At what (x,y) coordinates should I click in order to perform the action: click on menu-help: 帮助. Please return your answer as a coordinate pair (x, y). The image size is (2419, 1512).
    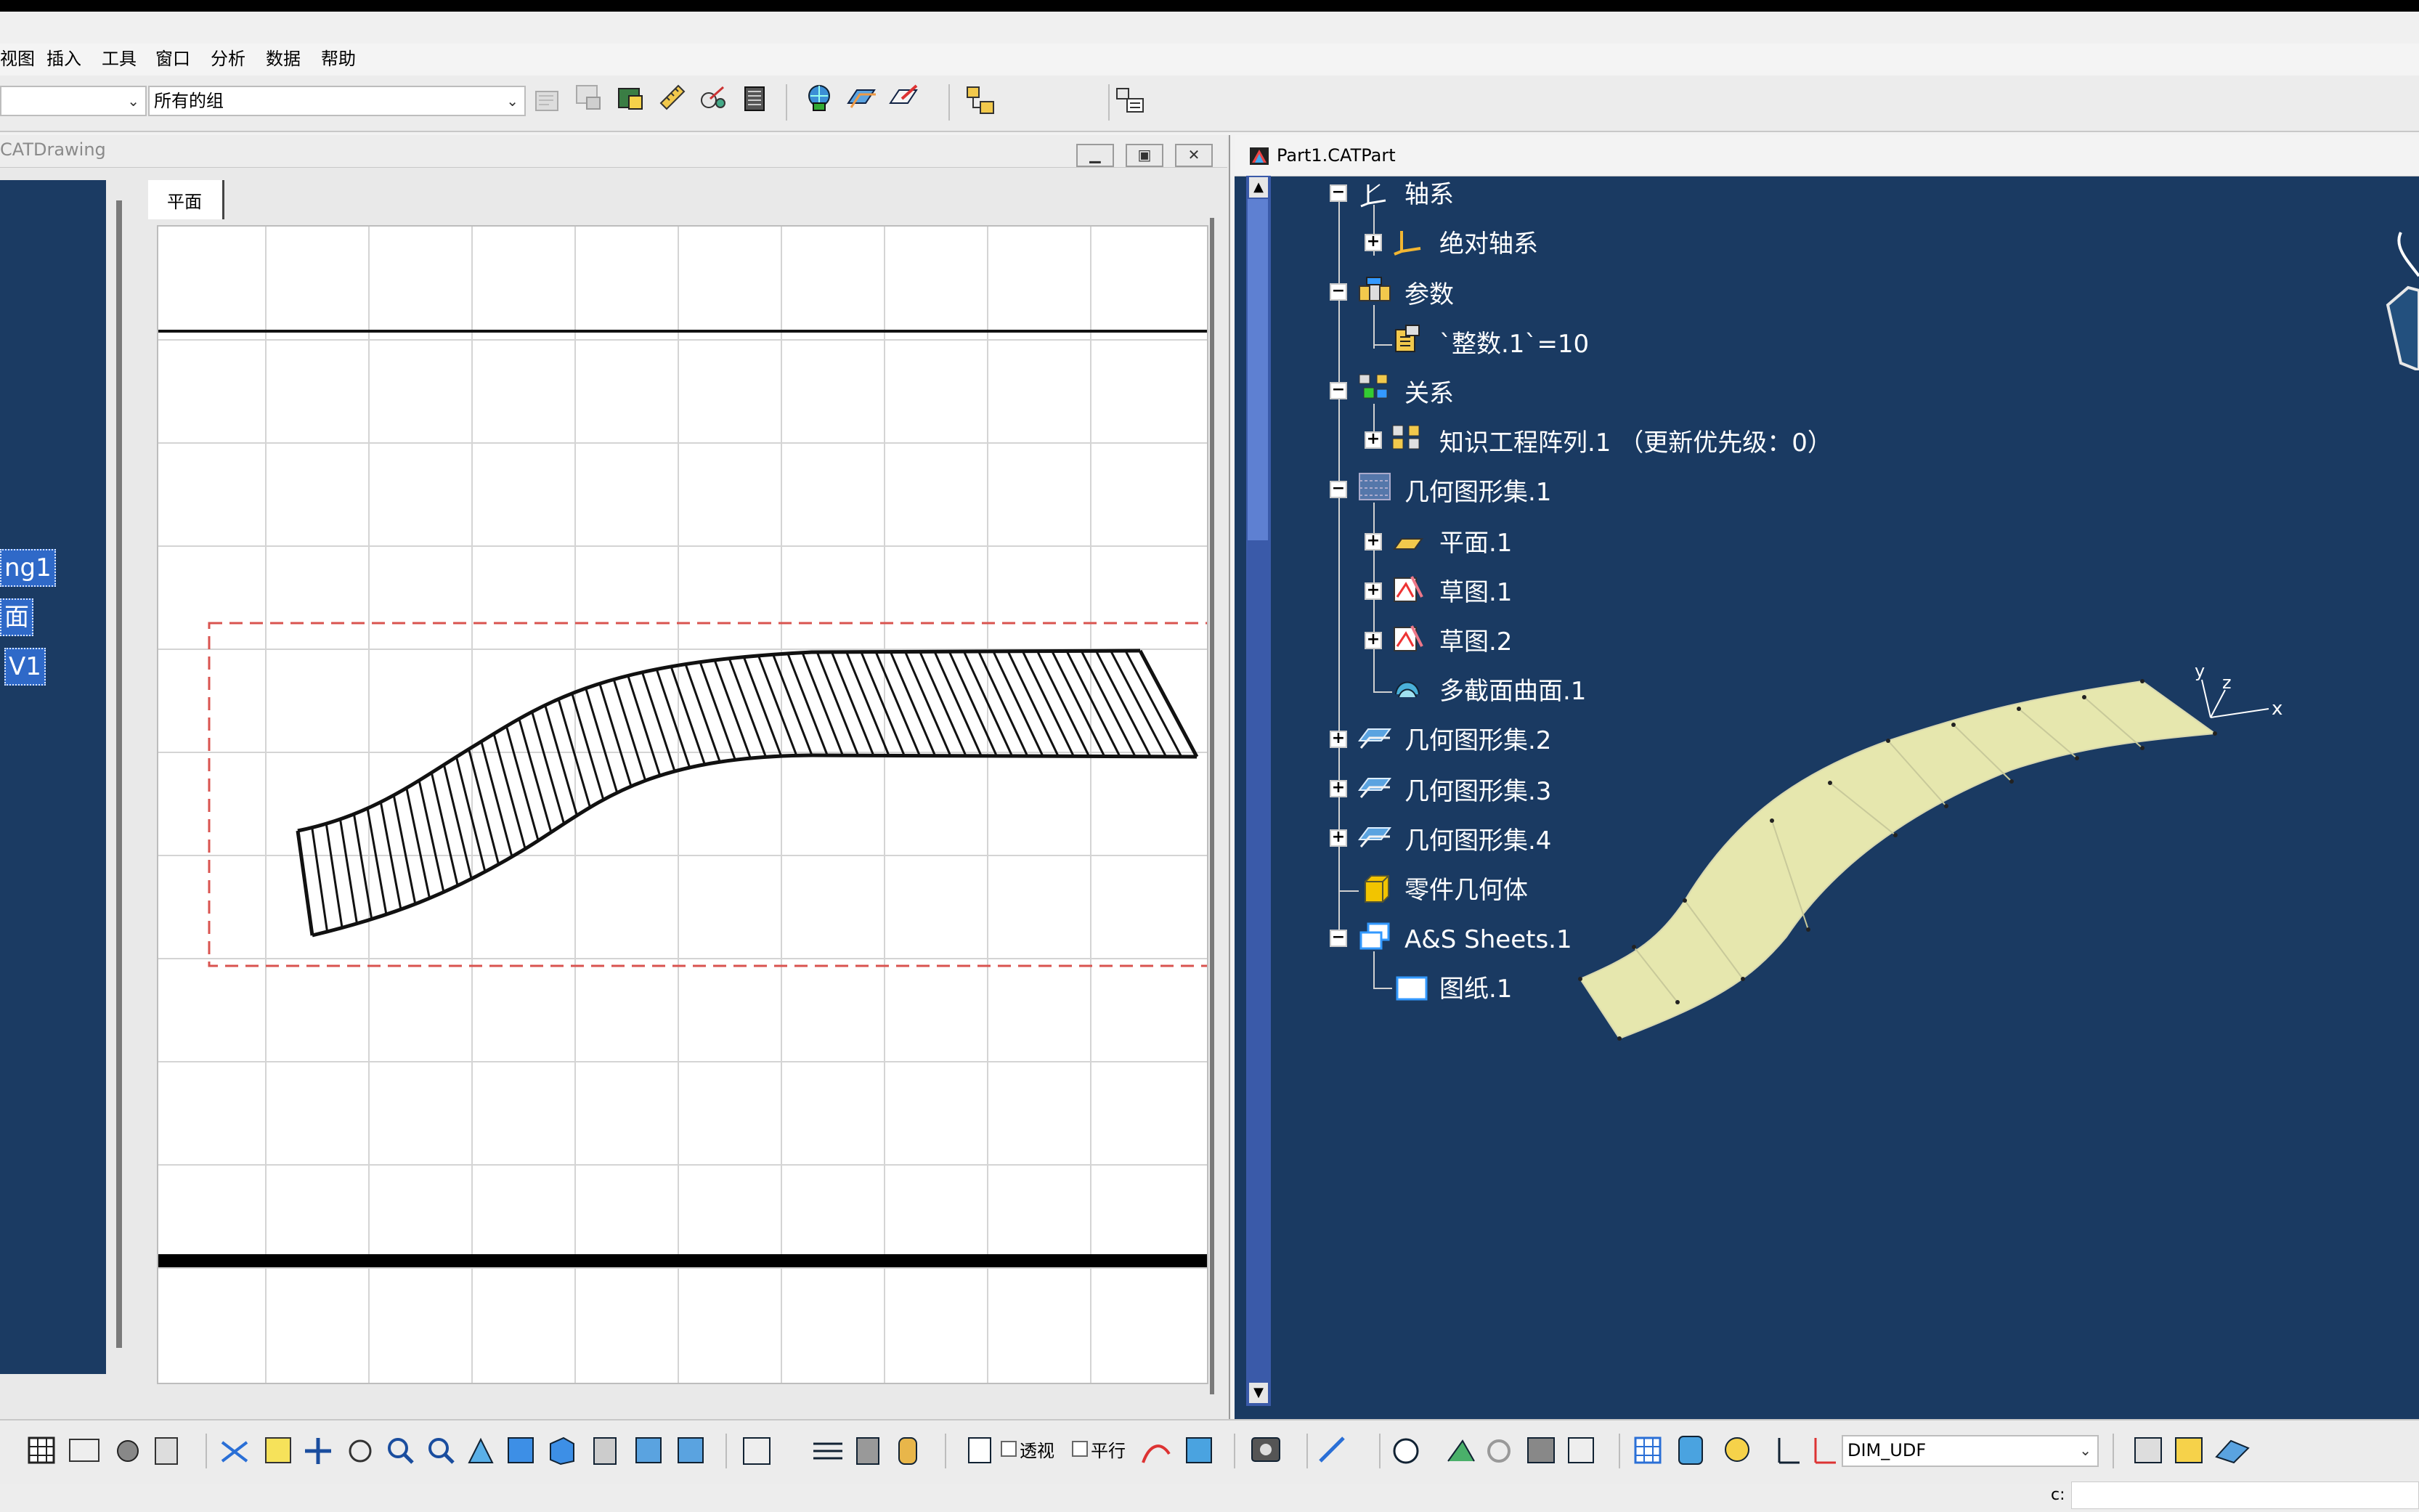
    Looking at the image, I should click on (338, 58).